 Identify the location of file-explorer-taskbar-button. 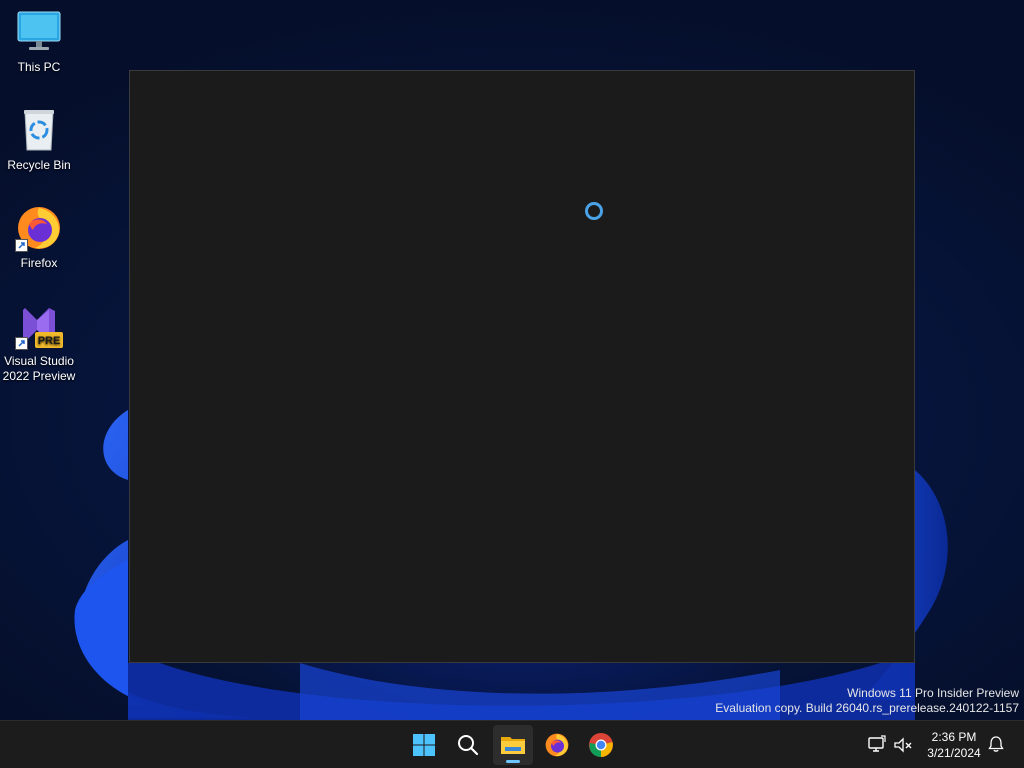
(513, 745).